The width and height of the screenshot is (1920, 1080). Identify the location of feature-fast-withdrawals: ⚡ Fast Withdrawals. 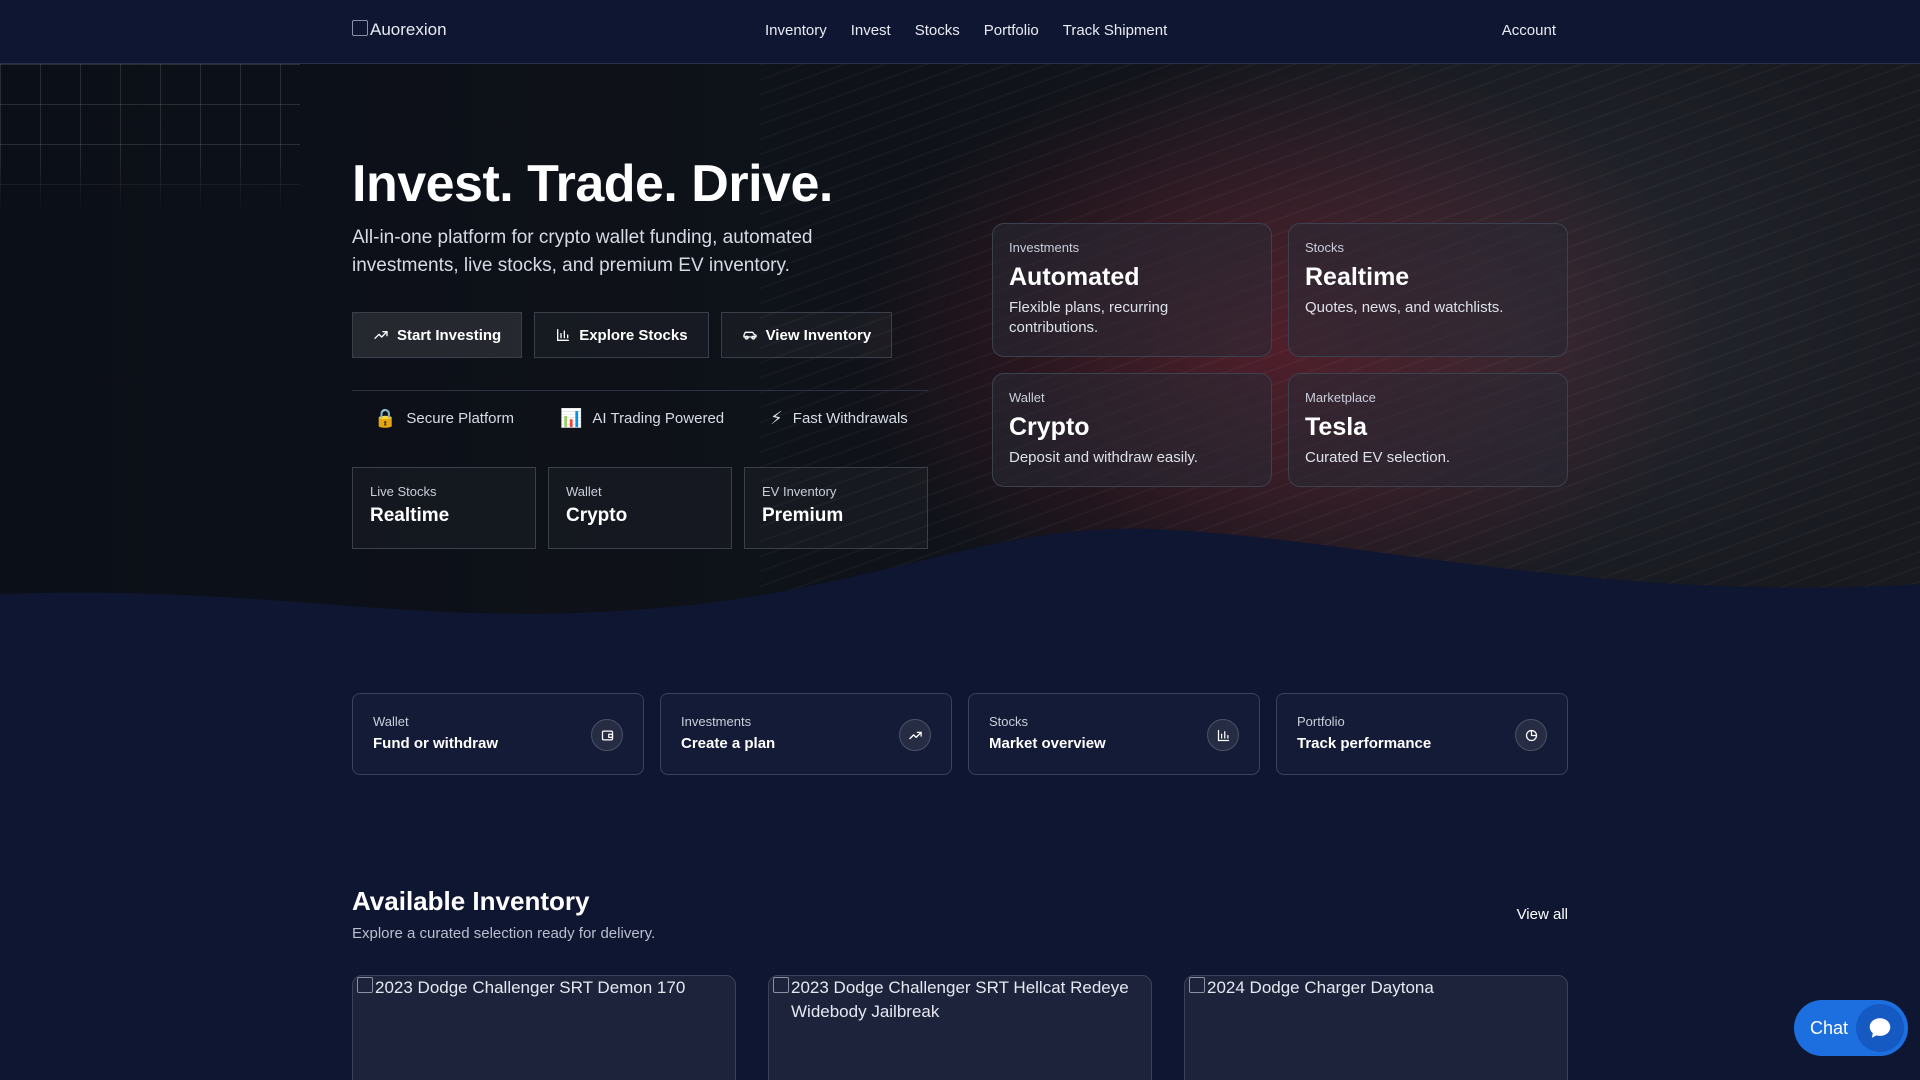
(839, 418).